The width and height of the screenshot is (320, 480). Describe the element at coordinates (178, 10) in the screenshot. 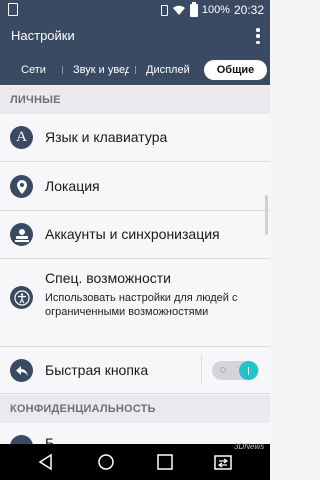

I see `wifi-icon` at that location.